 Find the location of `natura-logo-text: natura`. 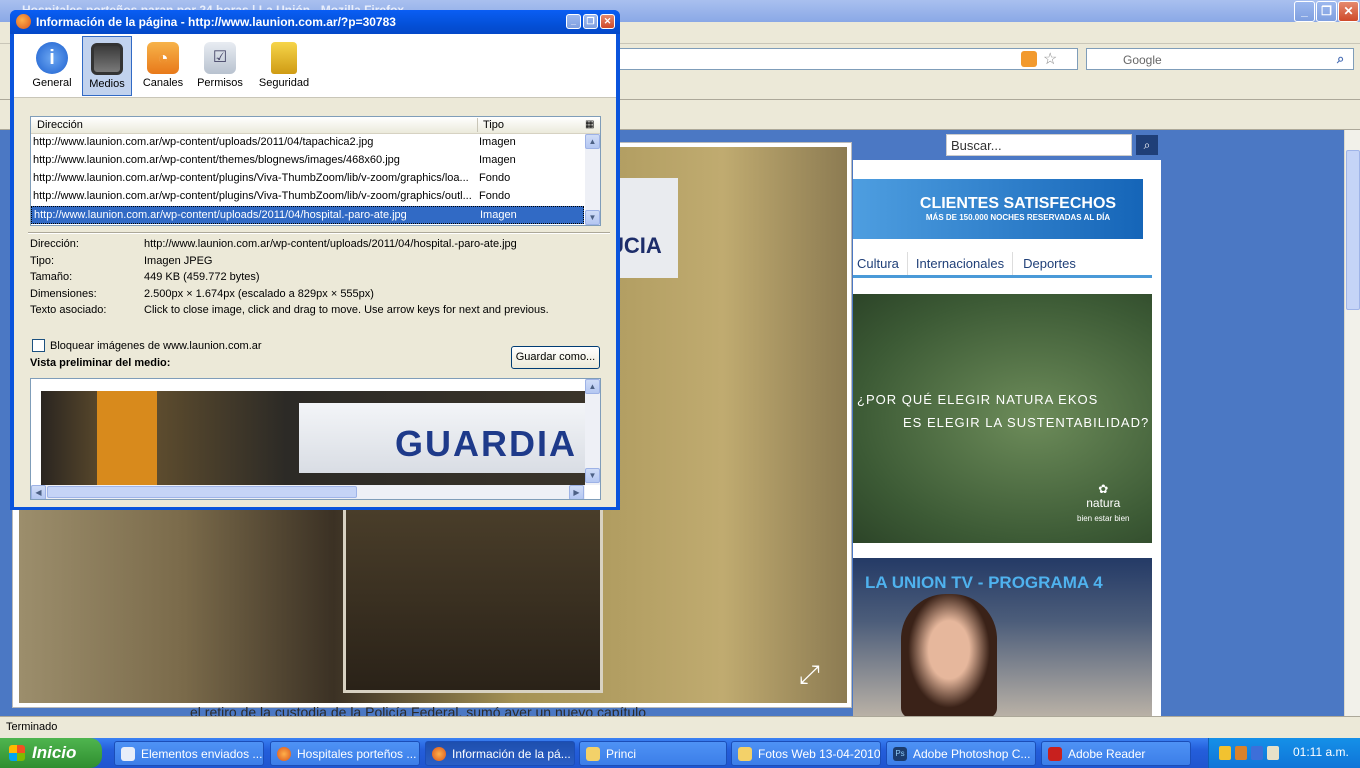

natura-logo-text: natura is located at coordinates (1103, 503).